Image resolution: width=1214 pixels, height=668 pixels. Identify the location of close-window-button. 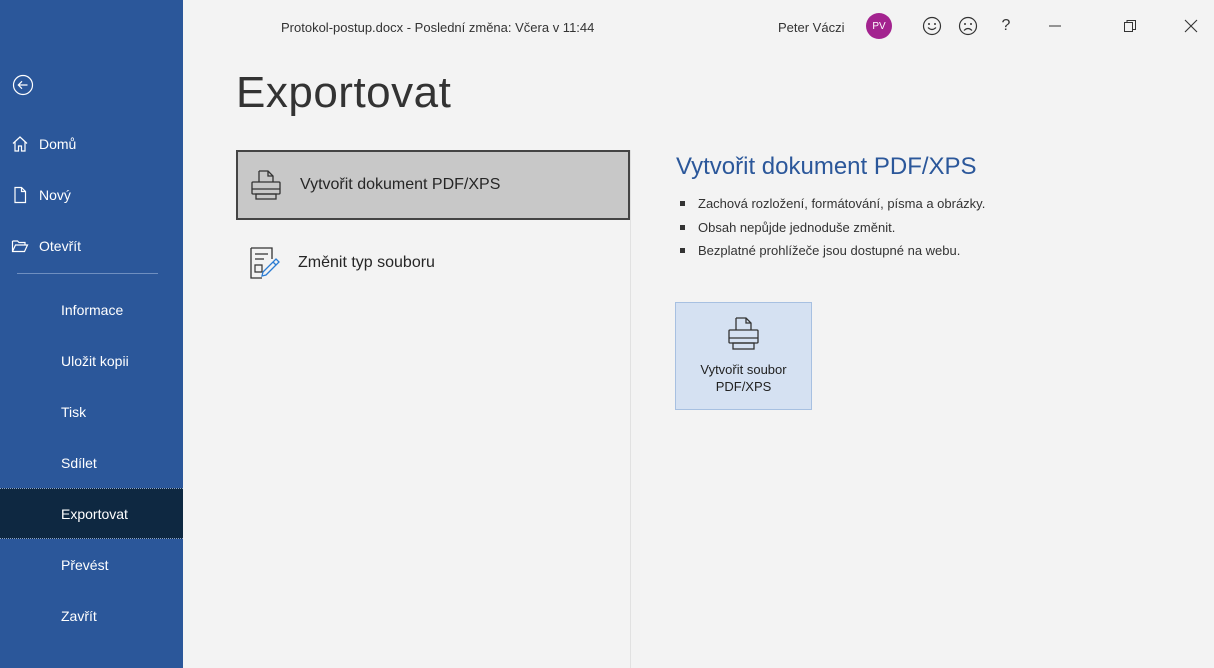
(1191, 26).